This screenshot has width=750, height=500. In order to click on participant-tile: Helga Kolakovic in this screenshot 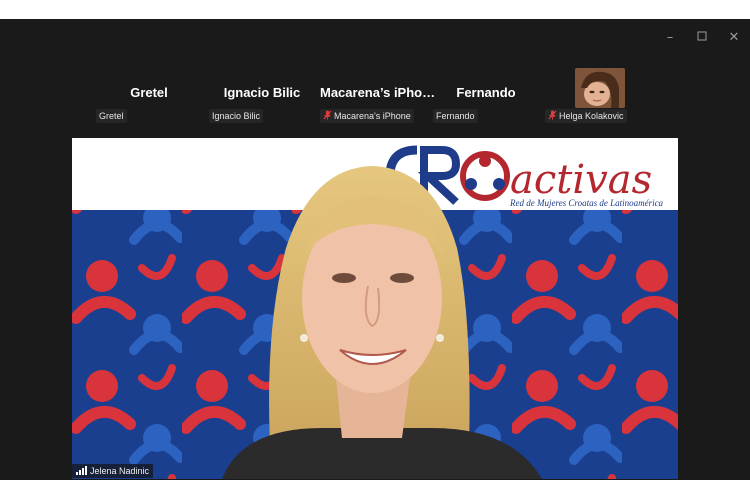, I will do `click(598, 98)`.